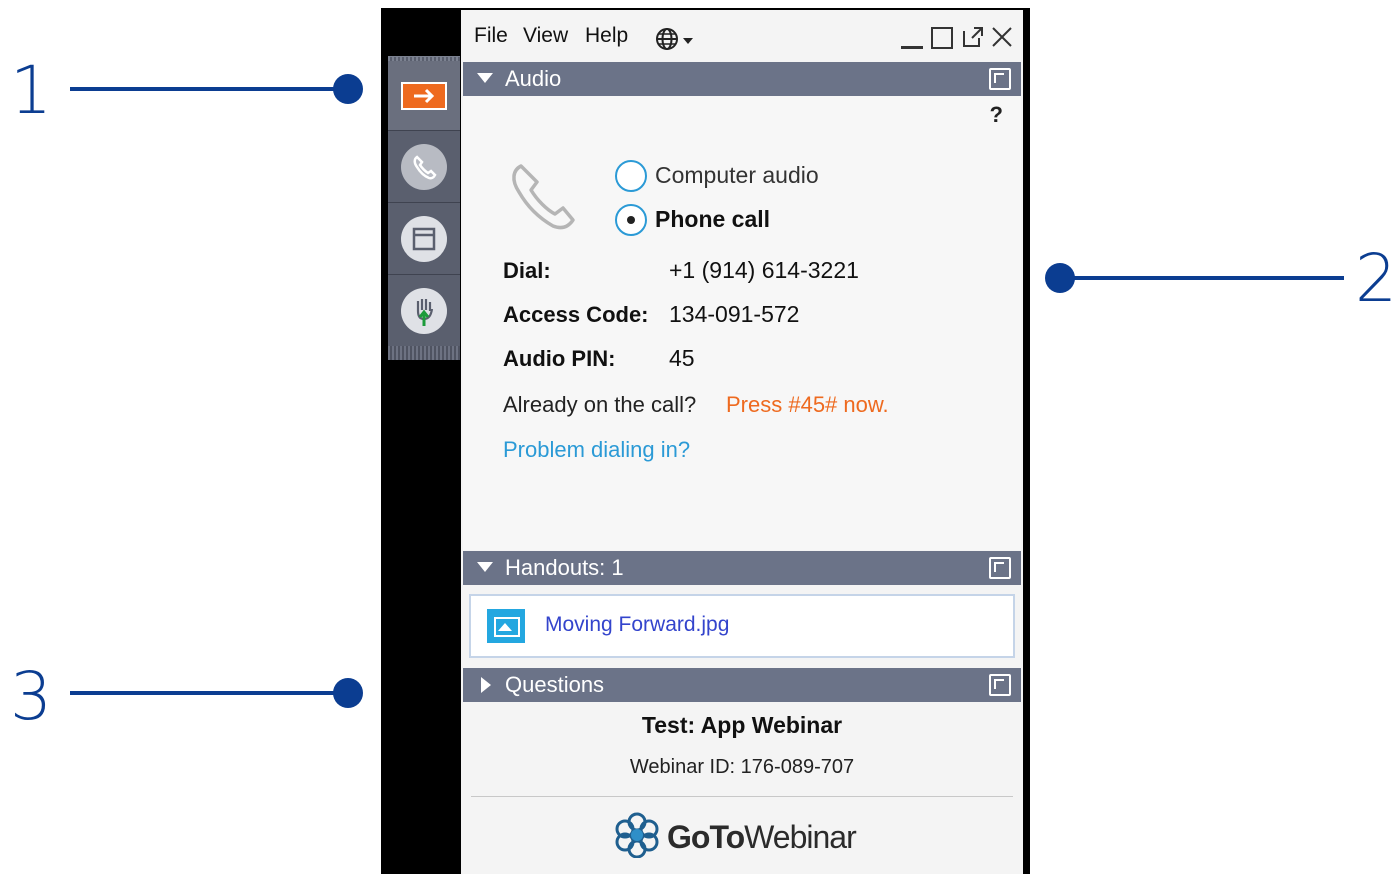  What do you see at coordinates (1000, 79) in the screenshot?
I see `audio-popout-icon` at bounding box center [1000, 79].